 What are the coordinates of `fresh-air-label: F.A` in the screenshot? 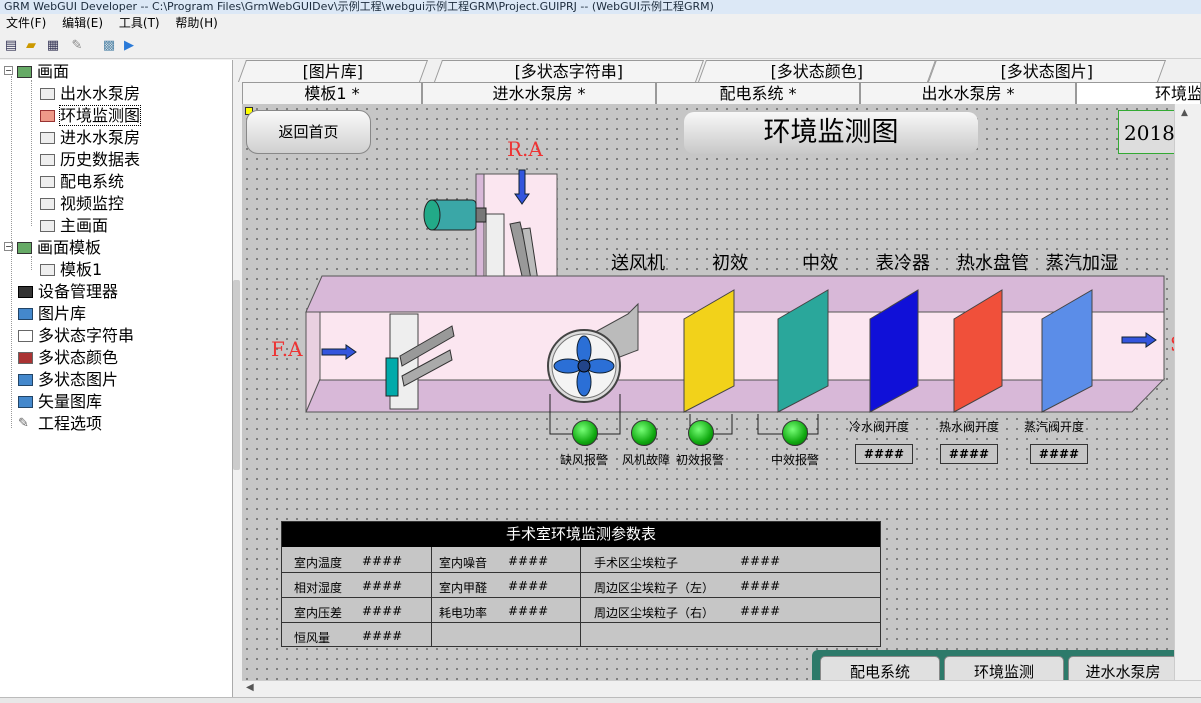 It's located at (287, 349).